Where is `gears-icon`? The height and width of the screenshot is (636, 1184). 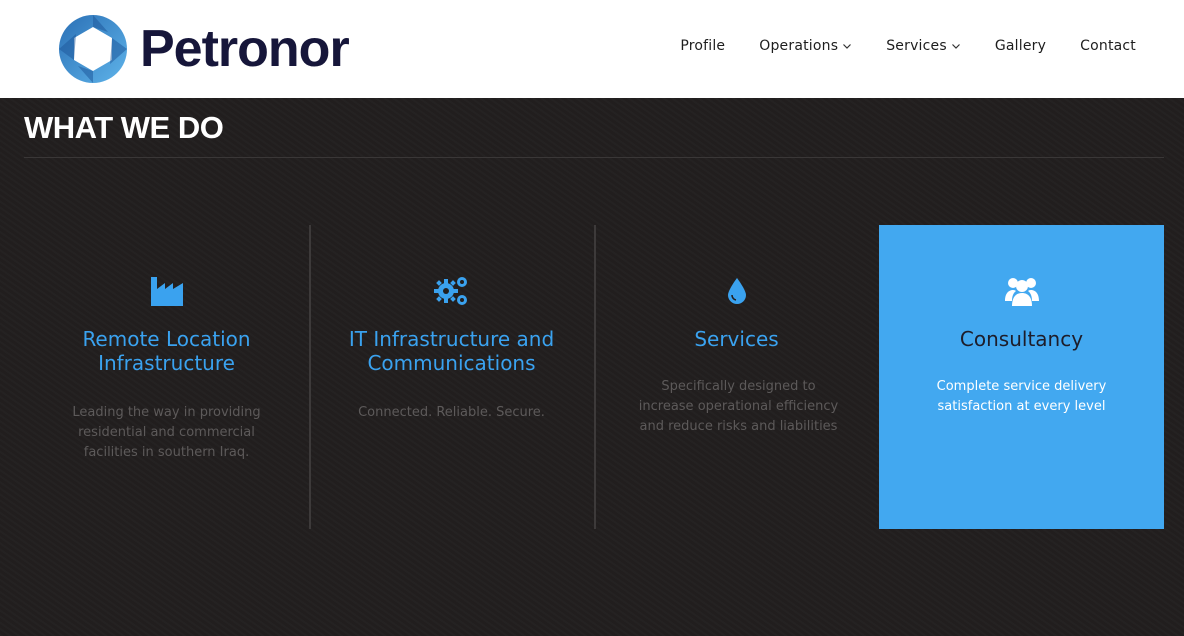 gears-icon is located at coordinates (451, 291).